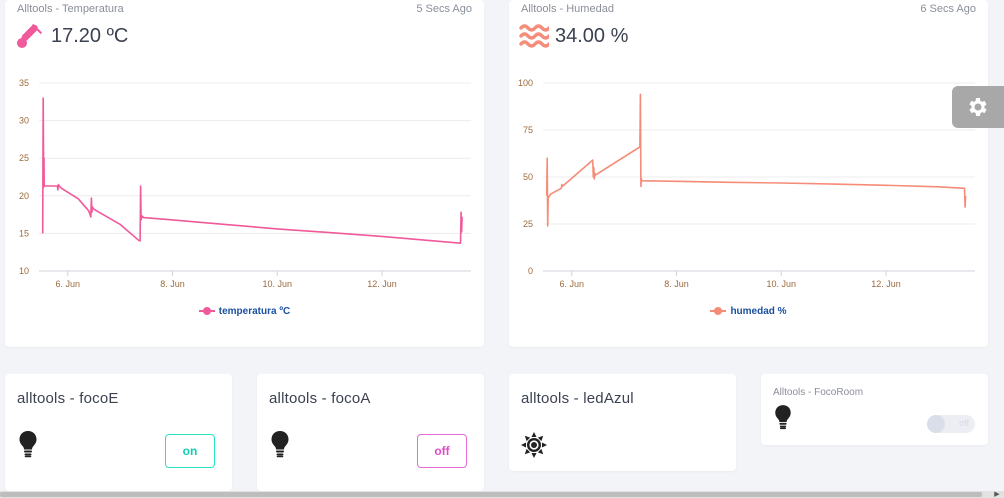 The height and width of the screenshot is (498, 1004). I want to click on y-tick-label: 35, so click(24, 83).